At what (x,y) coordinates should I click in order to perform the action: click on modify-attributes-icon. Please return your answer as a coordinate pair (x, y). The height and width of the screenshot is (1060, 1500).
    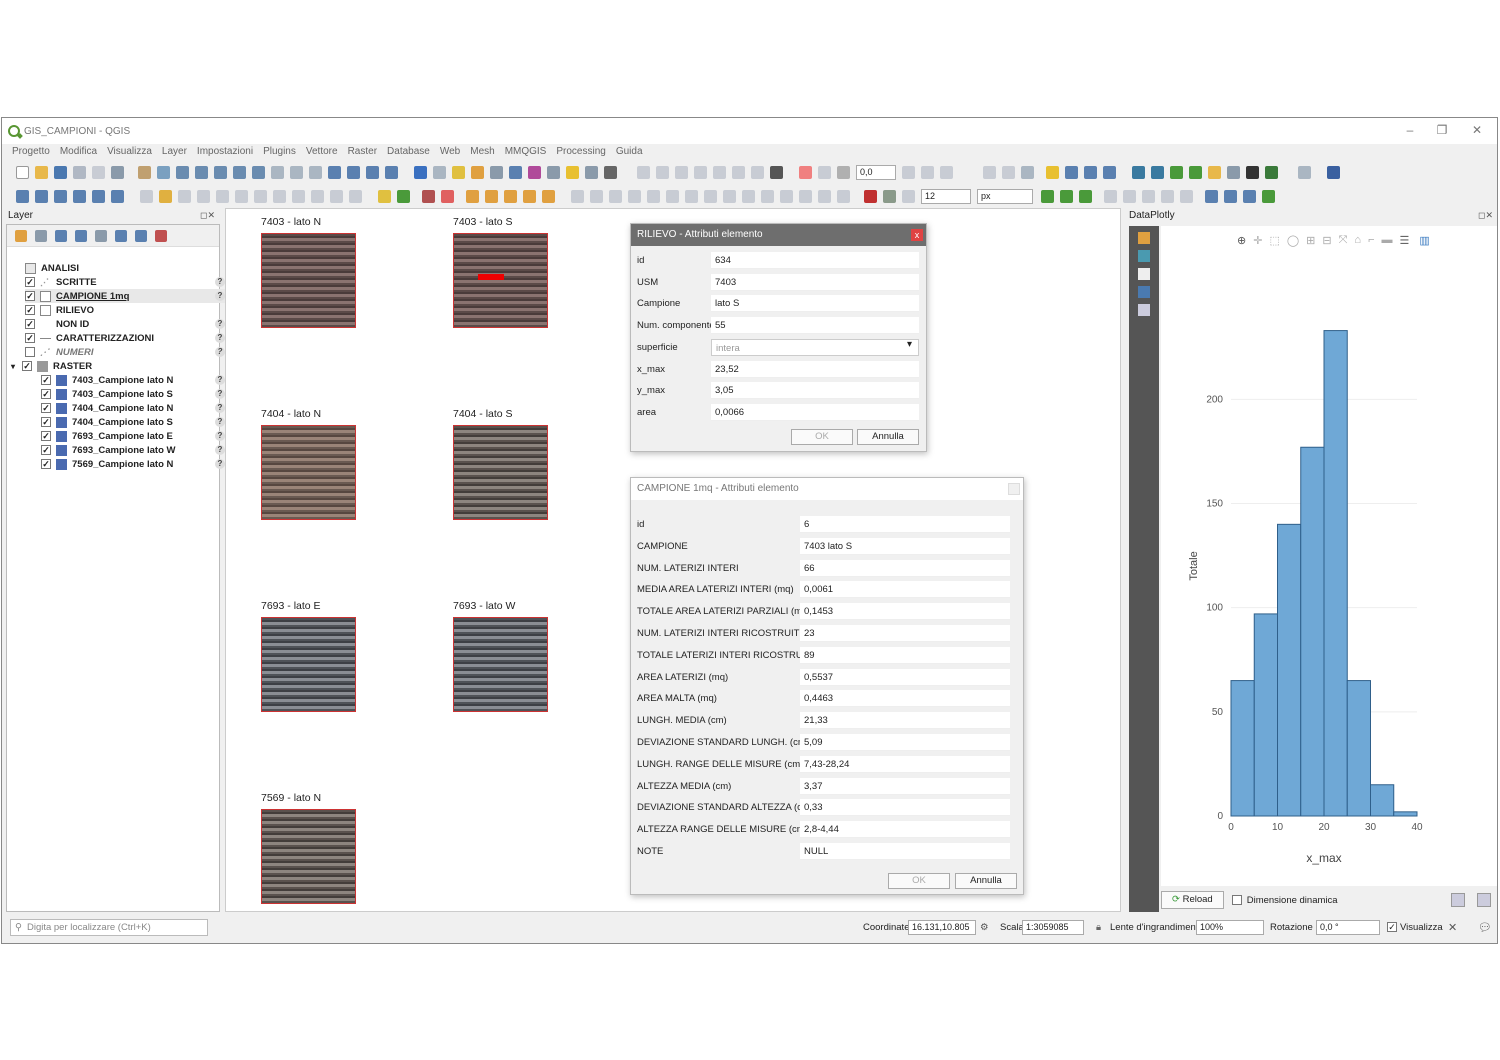
    Looking at the image, I should click on (241, 196).